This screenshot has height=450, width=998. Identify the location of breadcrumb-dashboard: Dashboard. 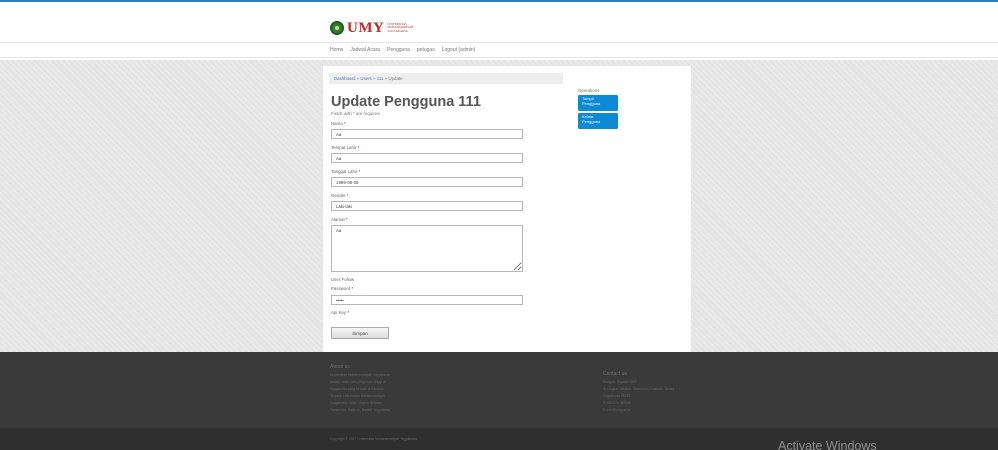
(344, 78).